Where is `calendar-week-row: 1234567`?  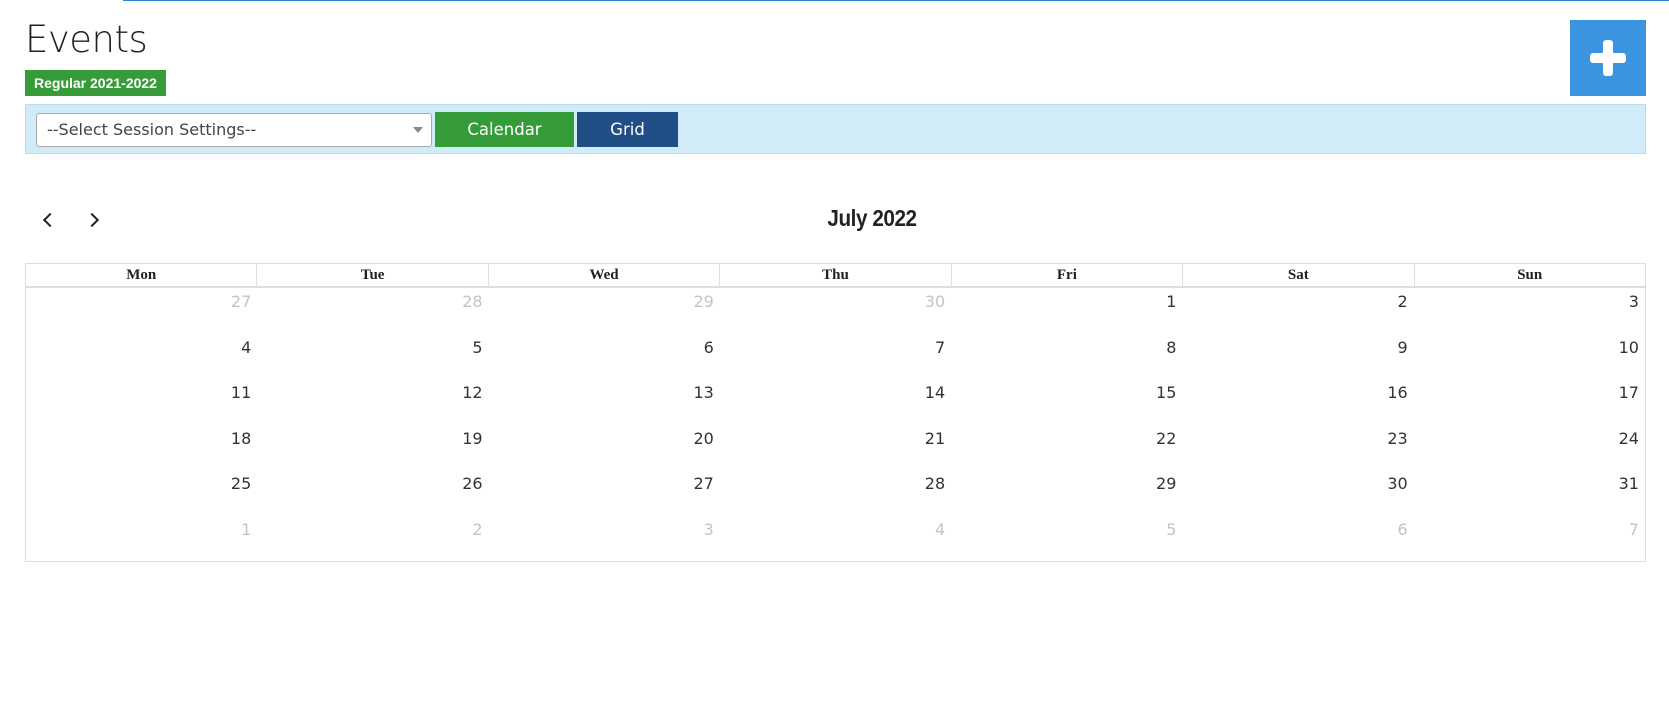
calendar-week-row: 1234567 is located at coordinates (835, 539).